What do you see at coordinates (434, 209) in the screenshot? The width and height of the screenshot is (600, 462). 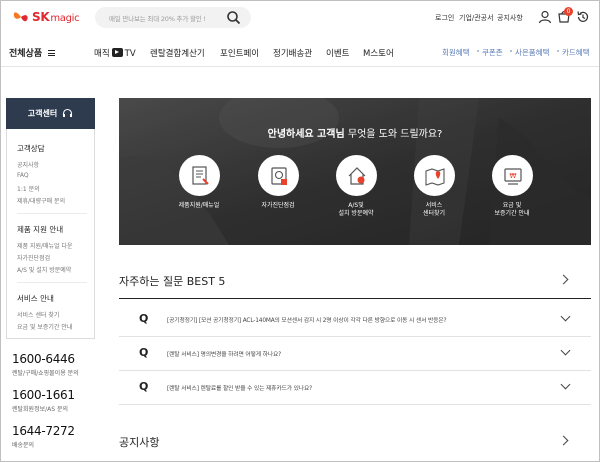 I see `hero-item-label: 서비스 센터찾기` at bounding box center [434, 209].